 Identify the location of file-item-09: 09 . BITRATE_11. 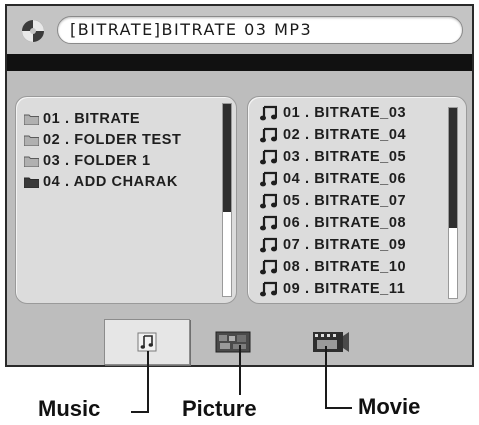
(332, 289).